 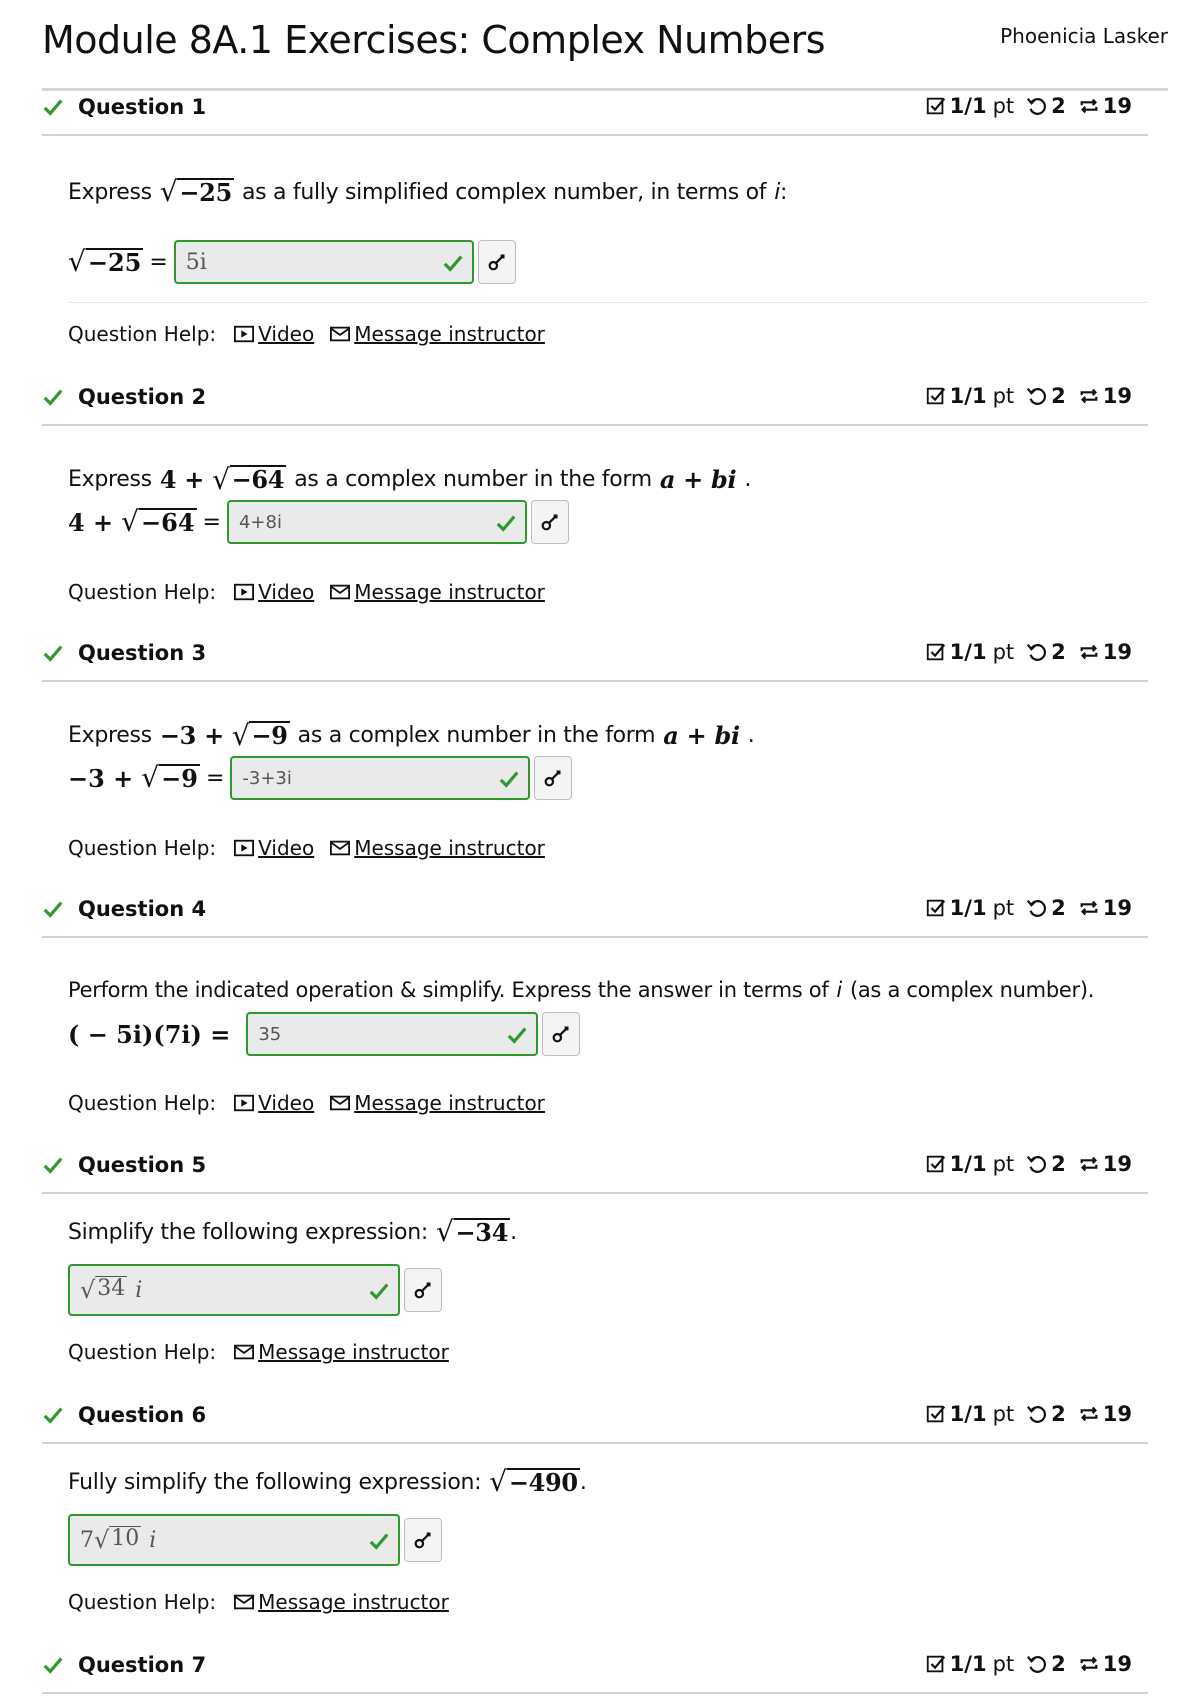 What do you see at coordinates (118, 1539) in the screenshot?
I see `answer-value: 7 √ 10 i` at bounding box center [118, 1539].